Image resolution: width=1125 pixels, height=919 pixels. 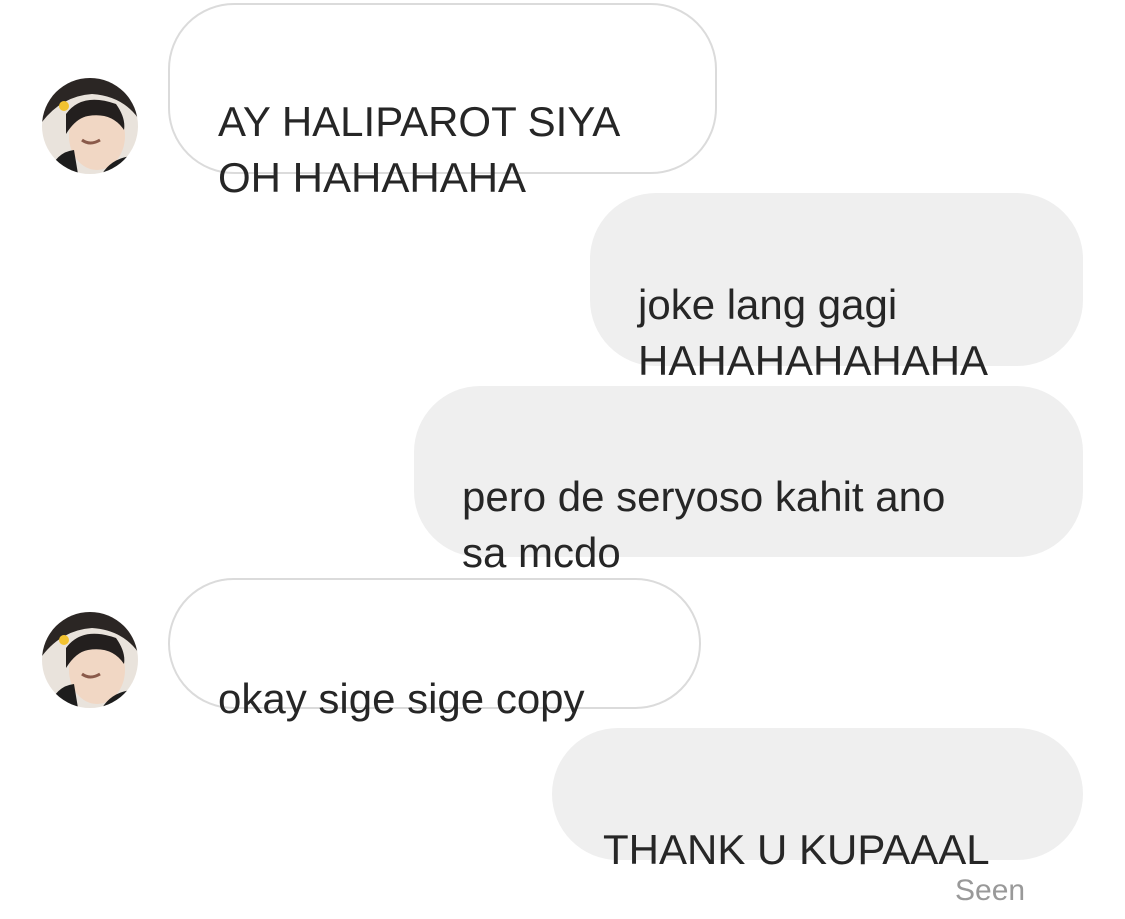 What do you see at coordinates (434, 650) in the screenshot?
I see `incoming-message: okay sige sige copy` at bounding box center [434, 650].